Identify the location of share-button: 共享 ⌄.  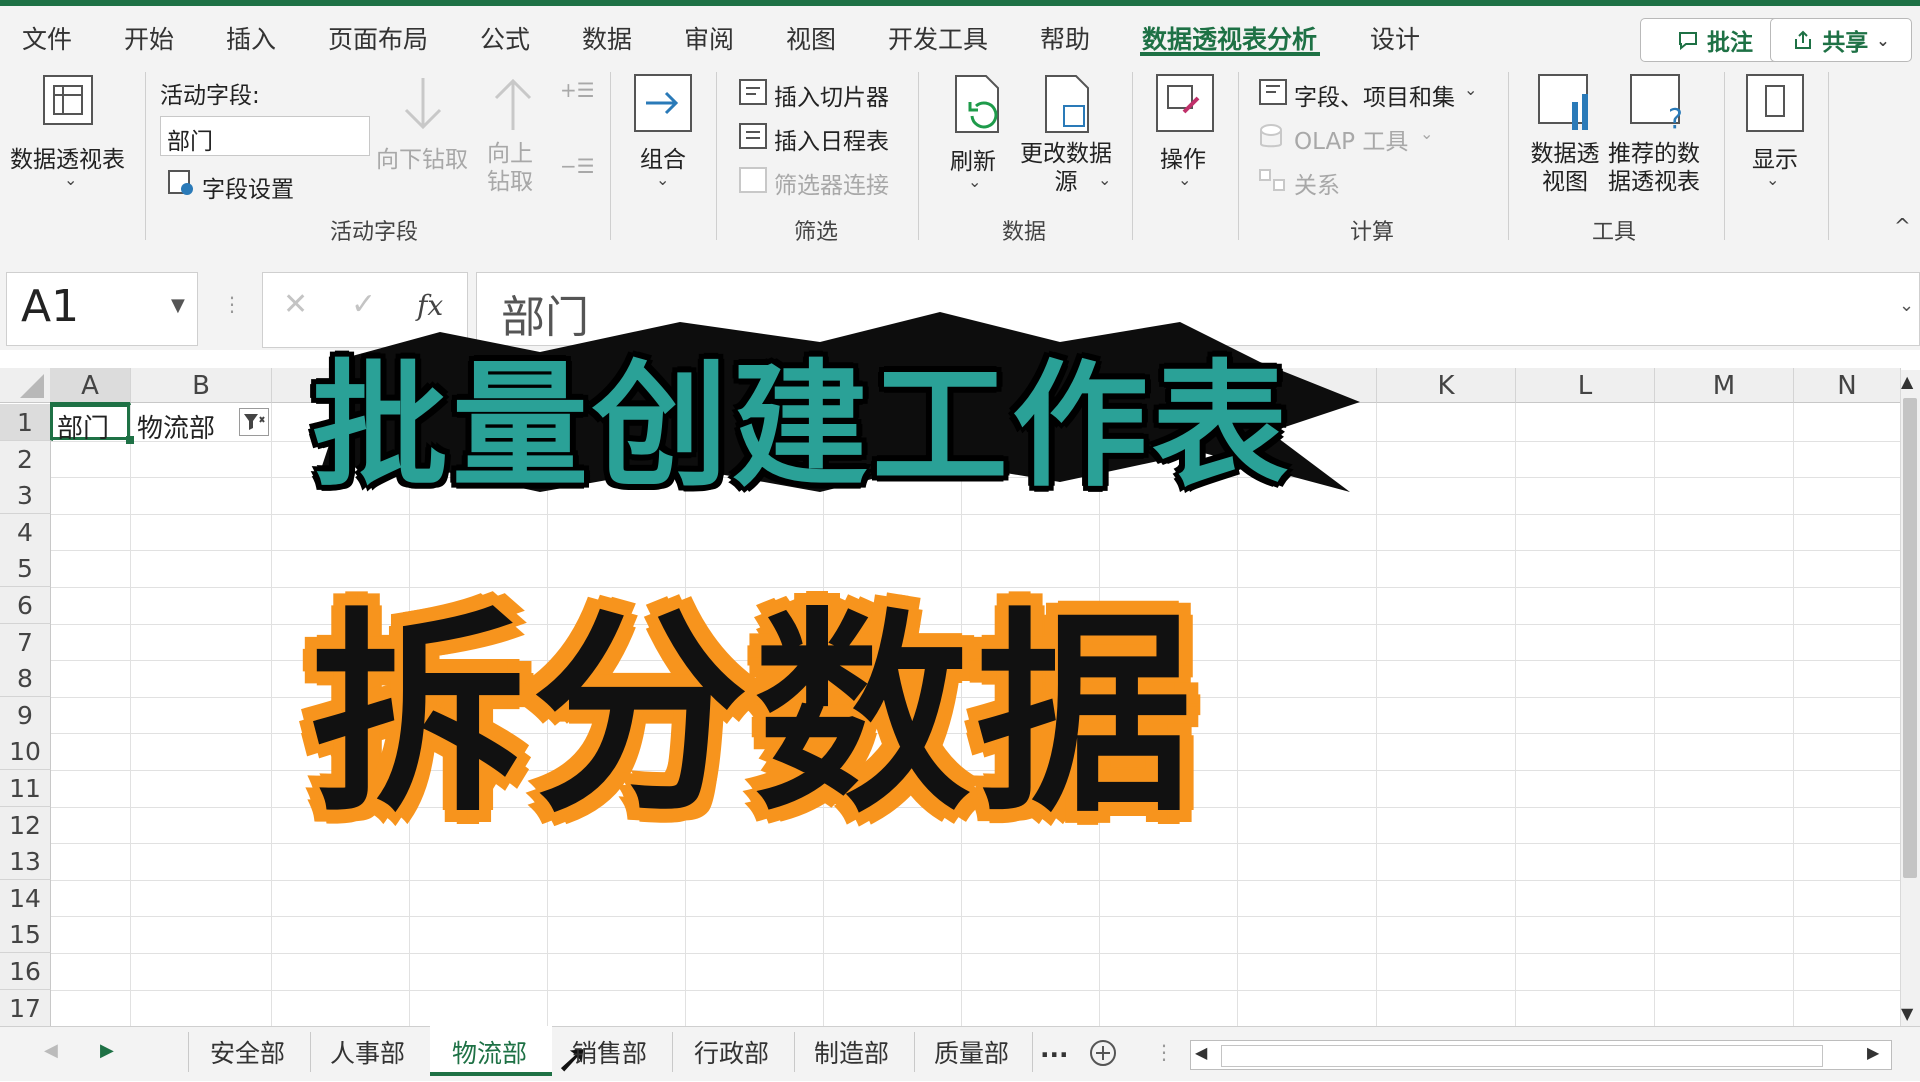
(1841, 40).